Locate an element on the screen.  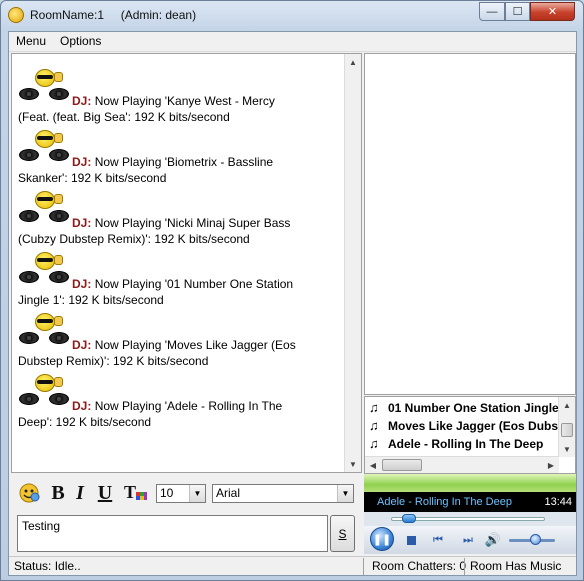
text-color-icon: T is located at coordinates (136, 493).